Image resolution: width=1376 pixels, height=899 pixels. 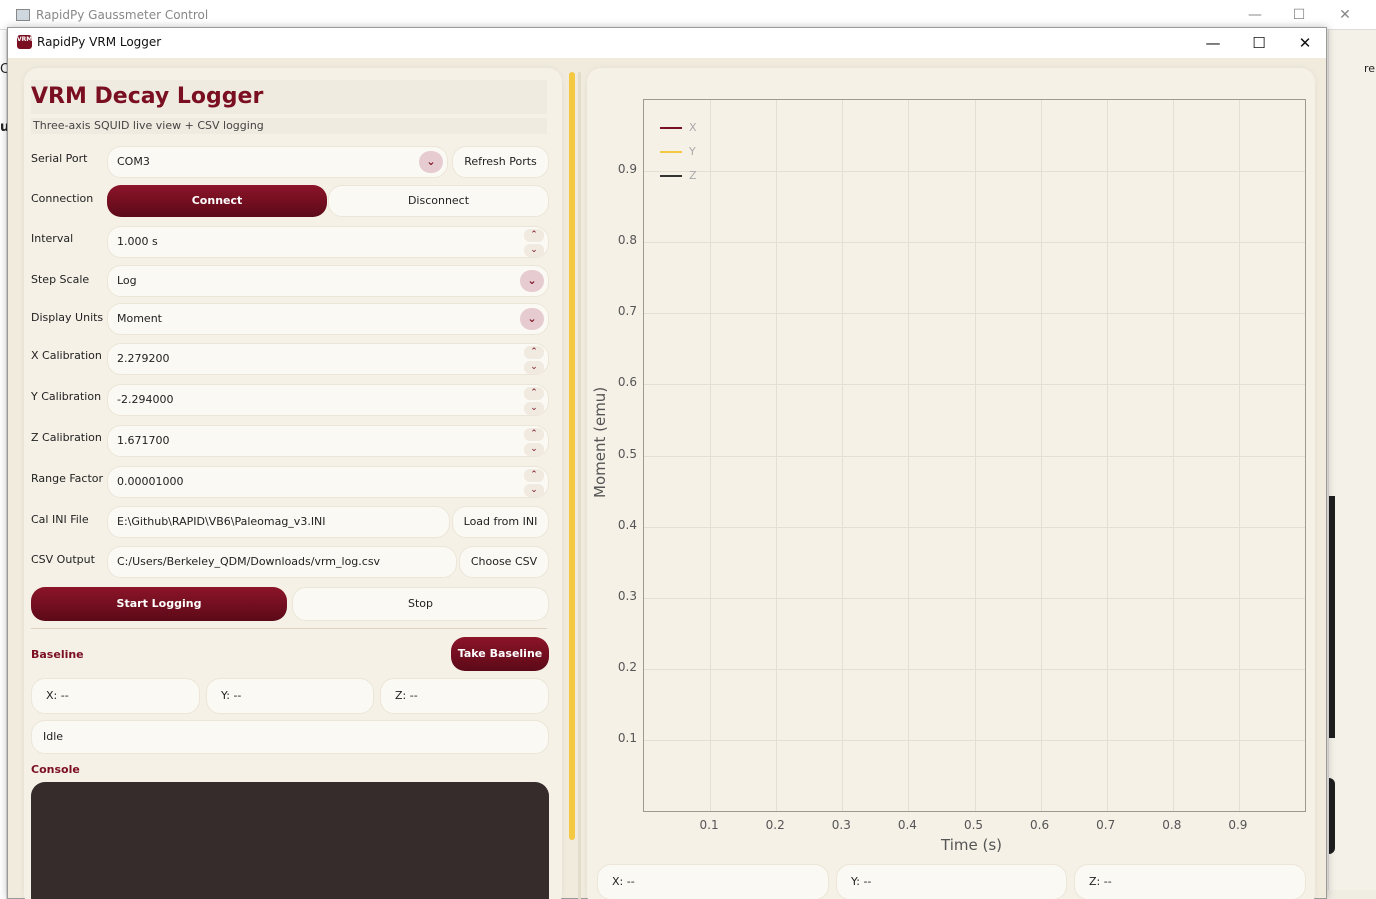 I want to click on serial-port-select: COM3 ⌄, so click(x=277, y=162).